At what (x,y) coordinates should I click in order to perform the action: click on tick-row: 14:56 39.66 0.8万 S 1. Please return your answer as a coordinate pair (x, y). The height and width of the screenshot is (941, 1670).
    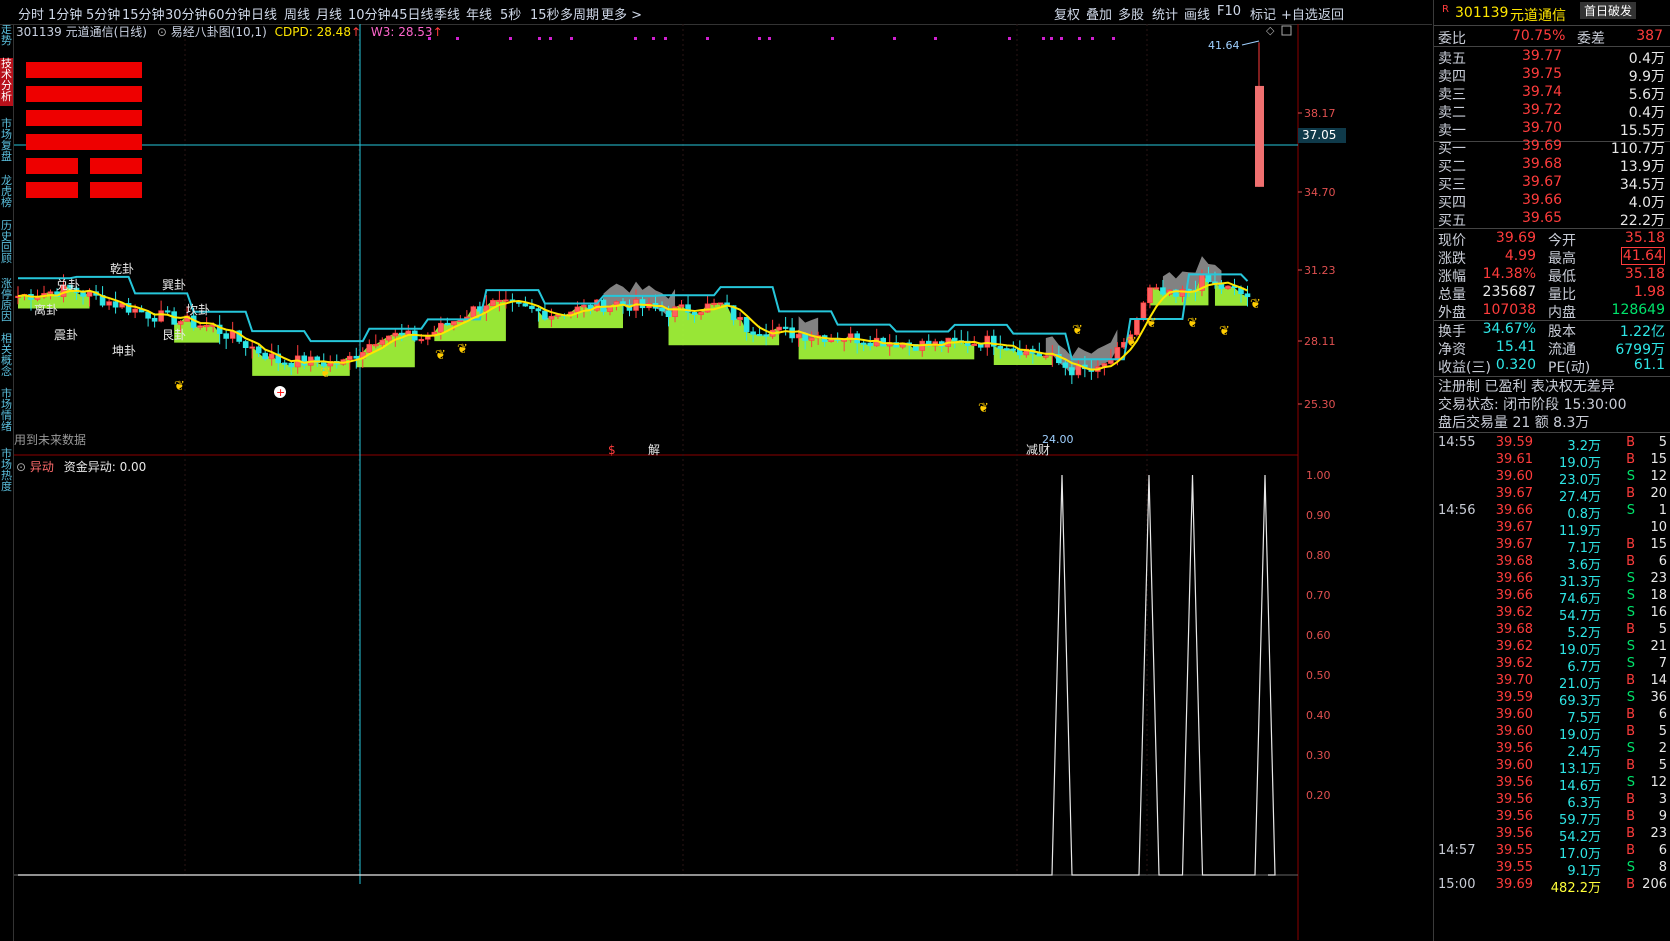
    Looking at the image, I should click on (1552, 512).